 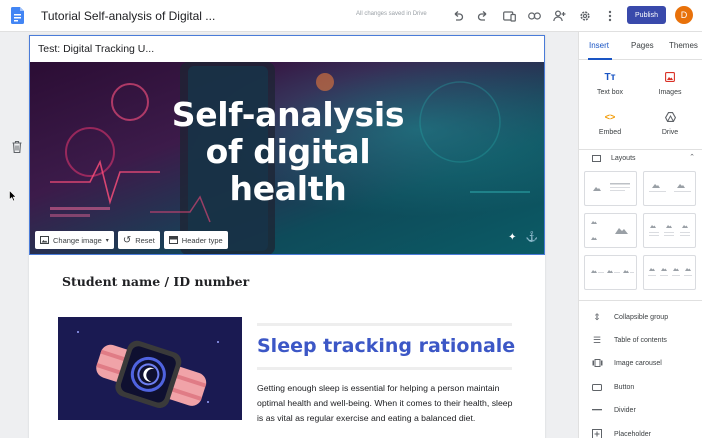 I want to click on layouts-icon, so click(x=596, y=158).